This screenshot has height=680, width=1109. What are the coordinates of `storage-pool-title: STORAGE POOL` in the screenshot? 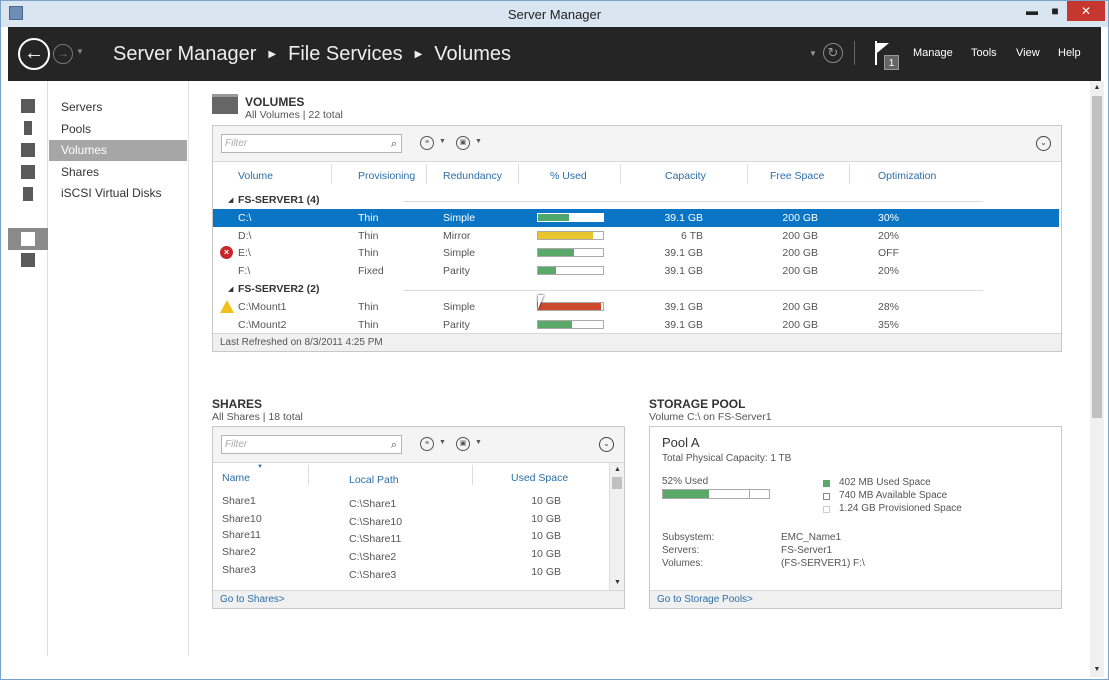 It's located at (697, 404).